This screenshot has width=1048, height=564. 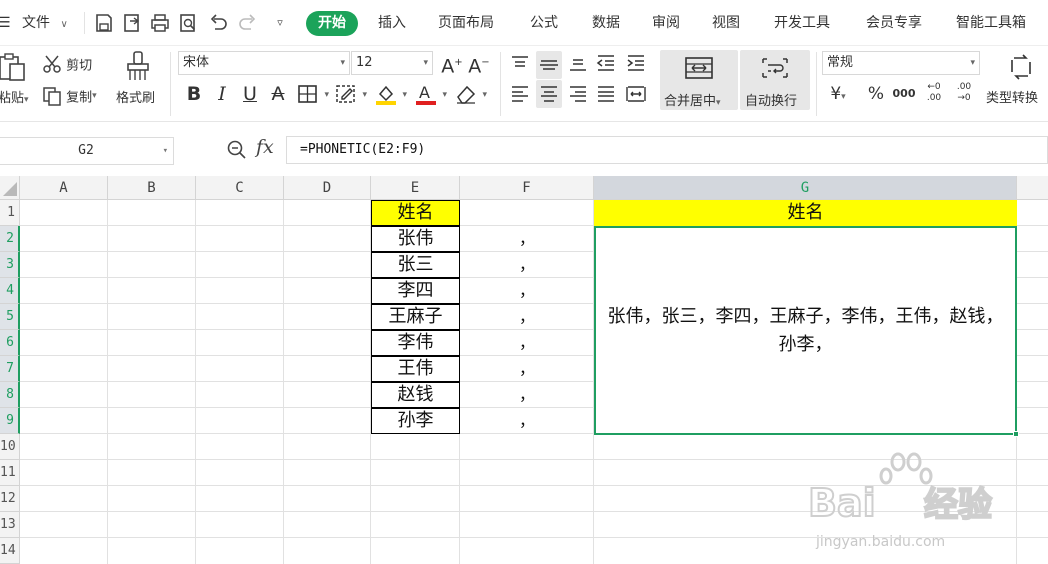 I want to click on cell-f3: ，, so click(x=527, y=265).